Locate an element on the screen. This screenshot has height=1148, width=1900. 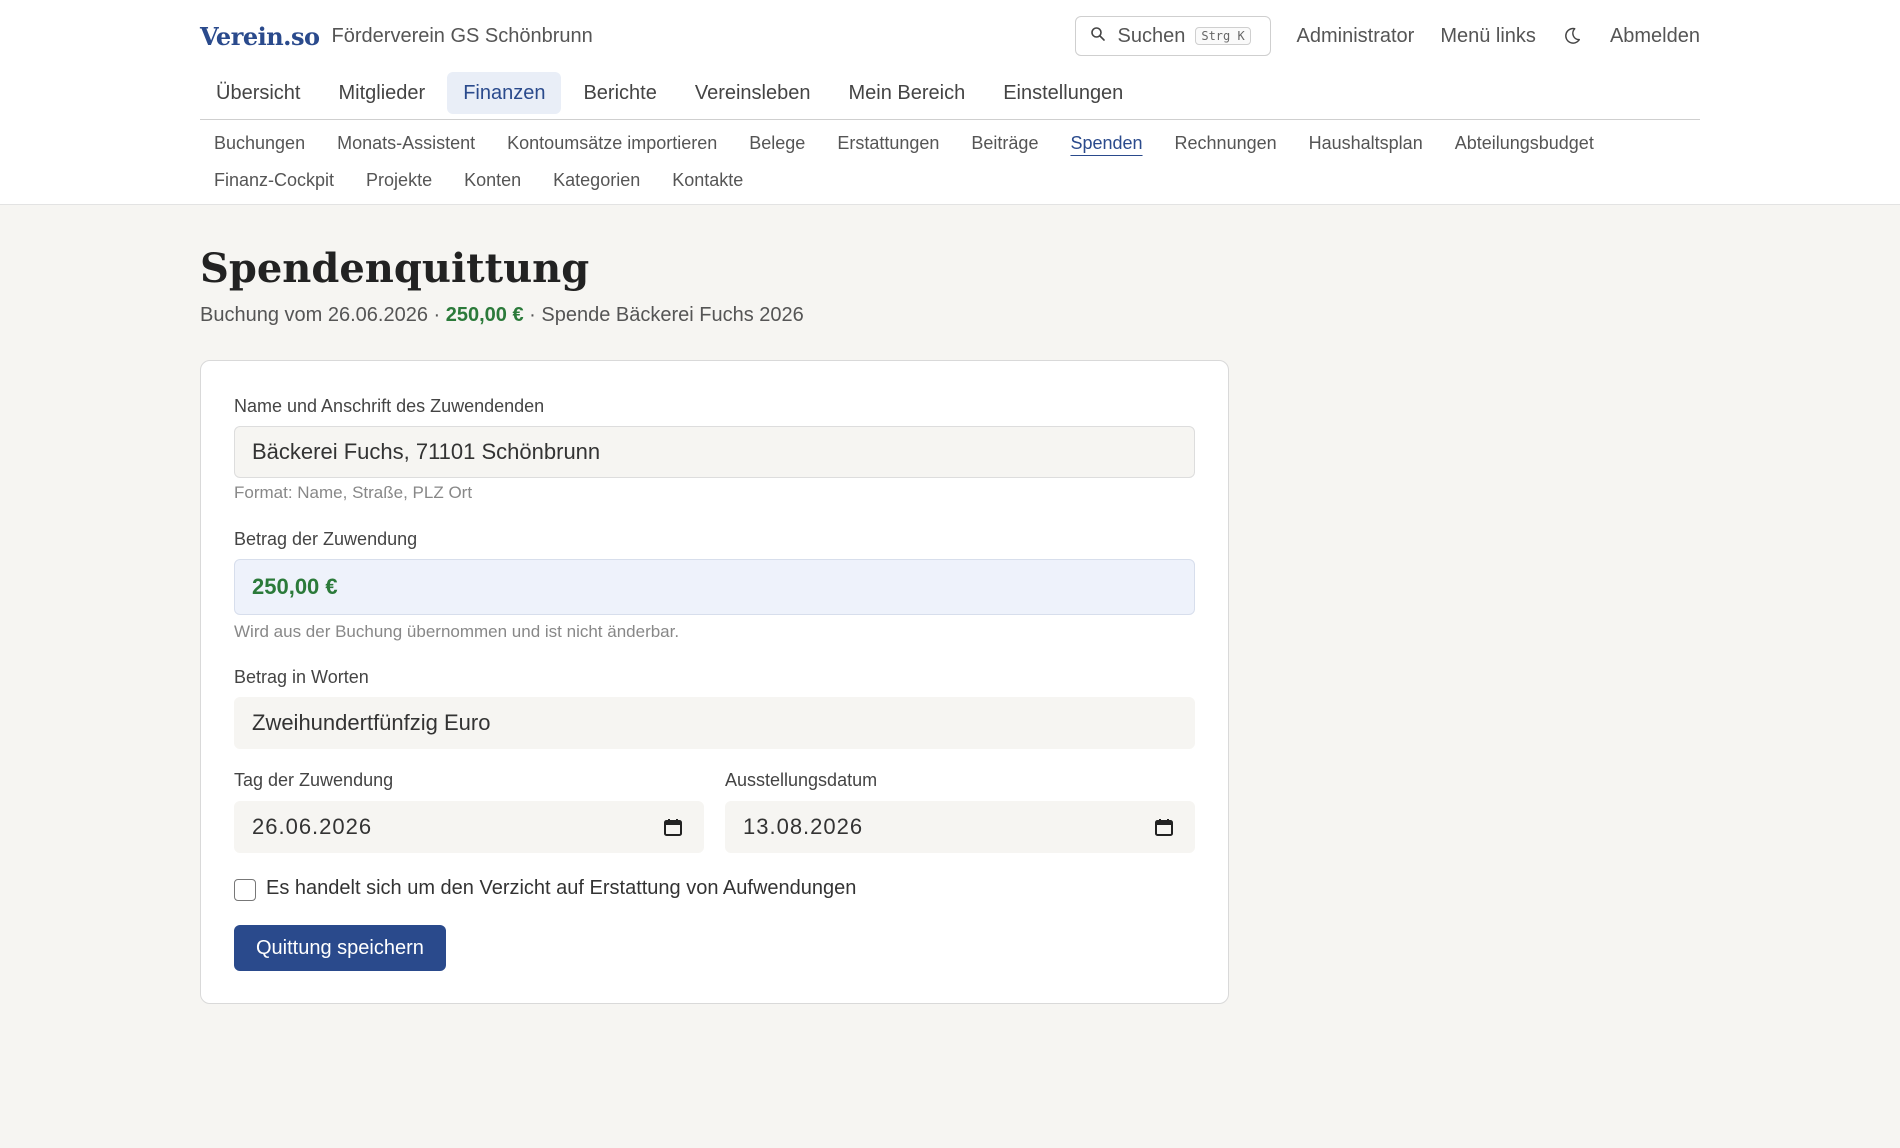
nav-einstellungen: Einstellungen is located at coordinates (1063, 93).